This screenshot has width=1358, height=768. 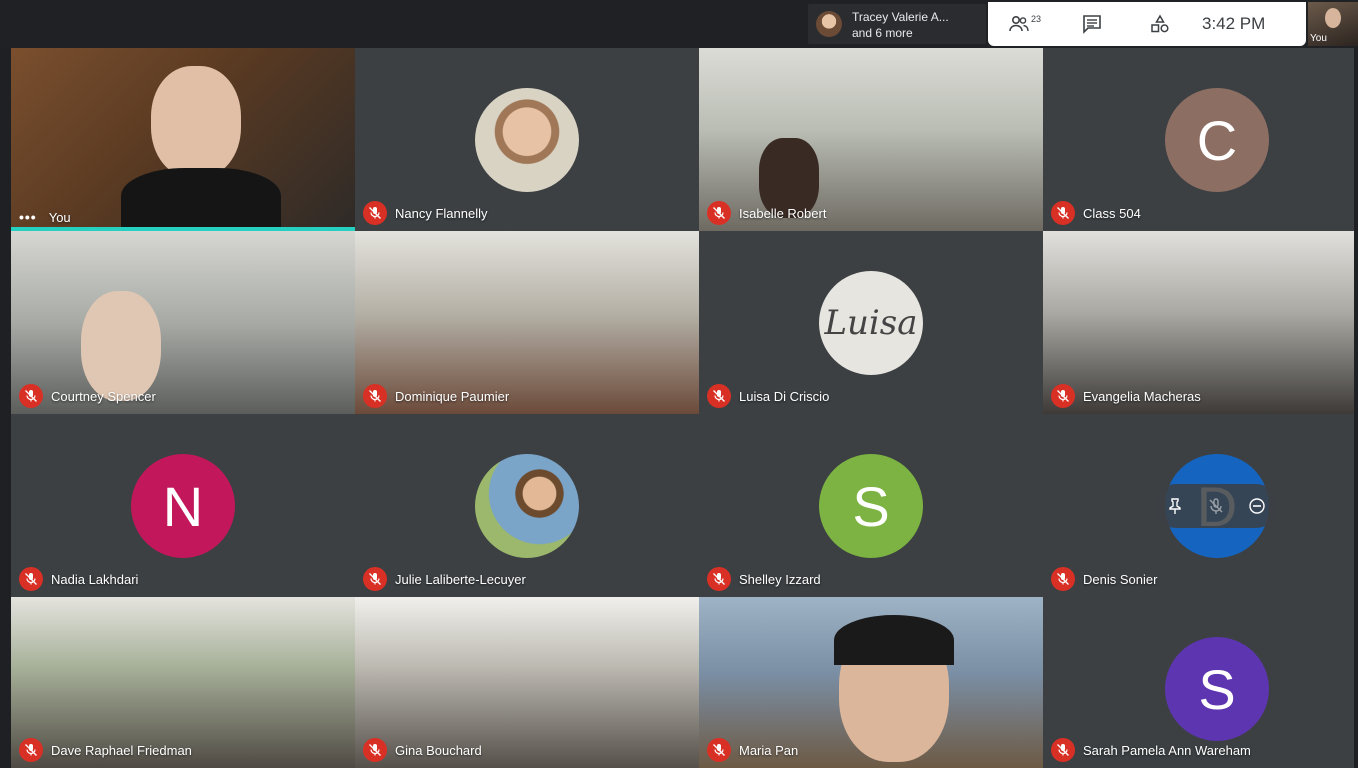 I want to click on tile-namebar: Evangelia Macheras, so click(x=1126, y=396).